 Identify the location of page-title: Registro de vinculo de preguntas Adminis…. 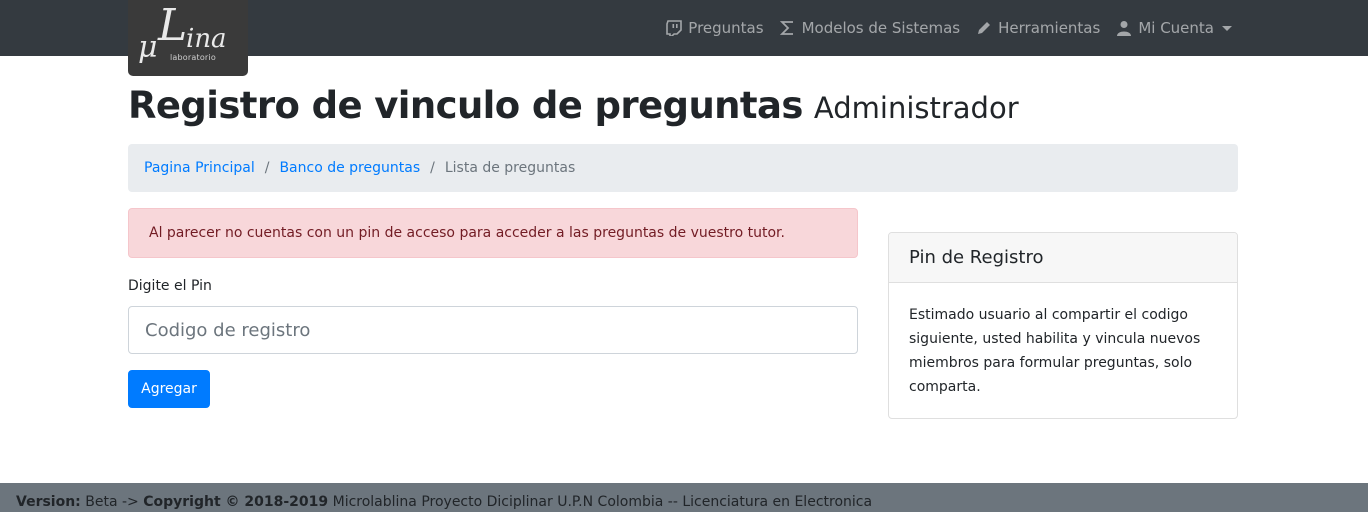
(573, 105).